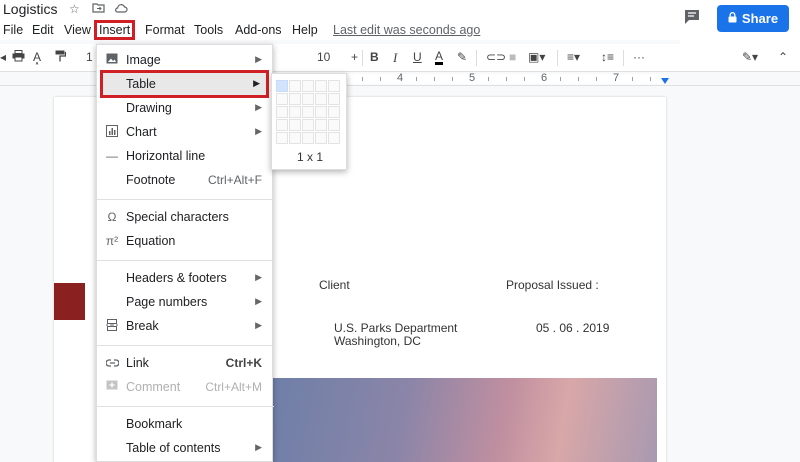 Image resolution: width=800 pixels, height=462 pixels. Describe the element at coordinates (185, 326) in the screenshot. I see `insert-menu-break: Break ▶` at that location.